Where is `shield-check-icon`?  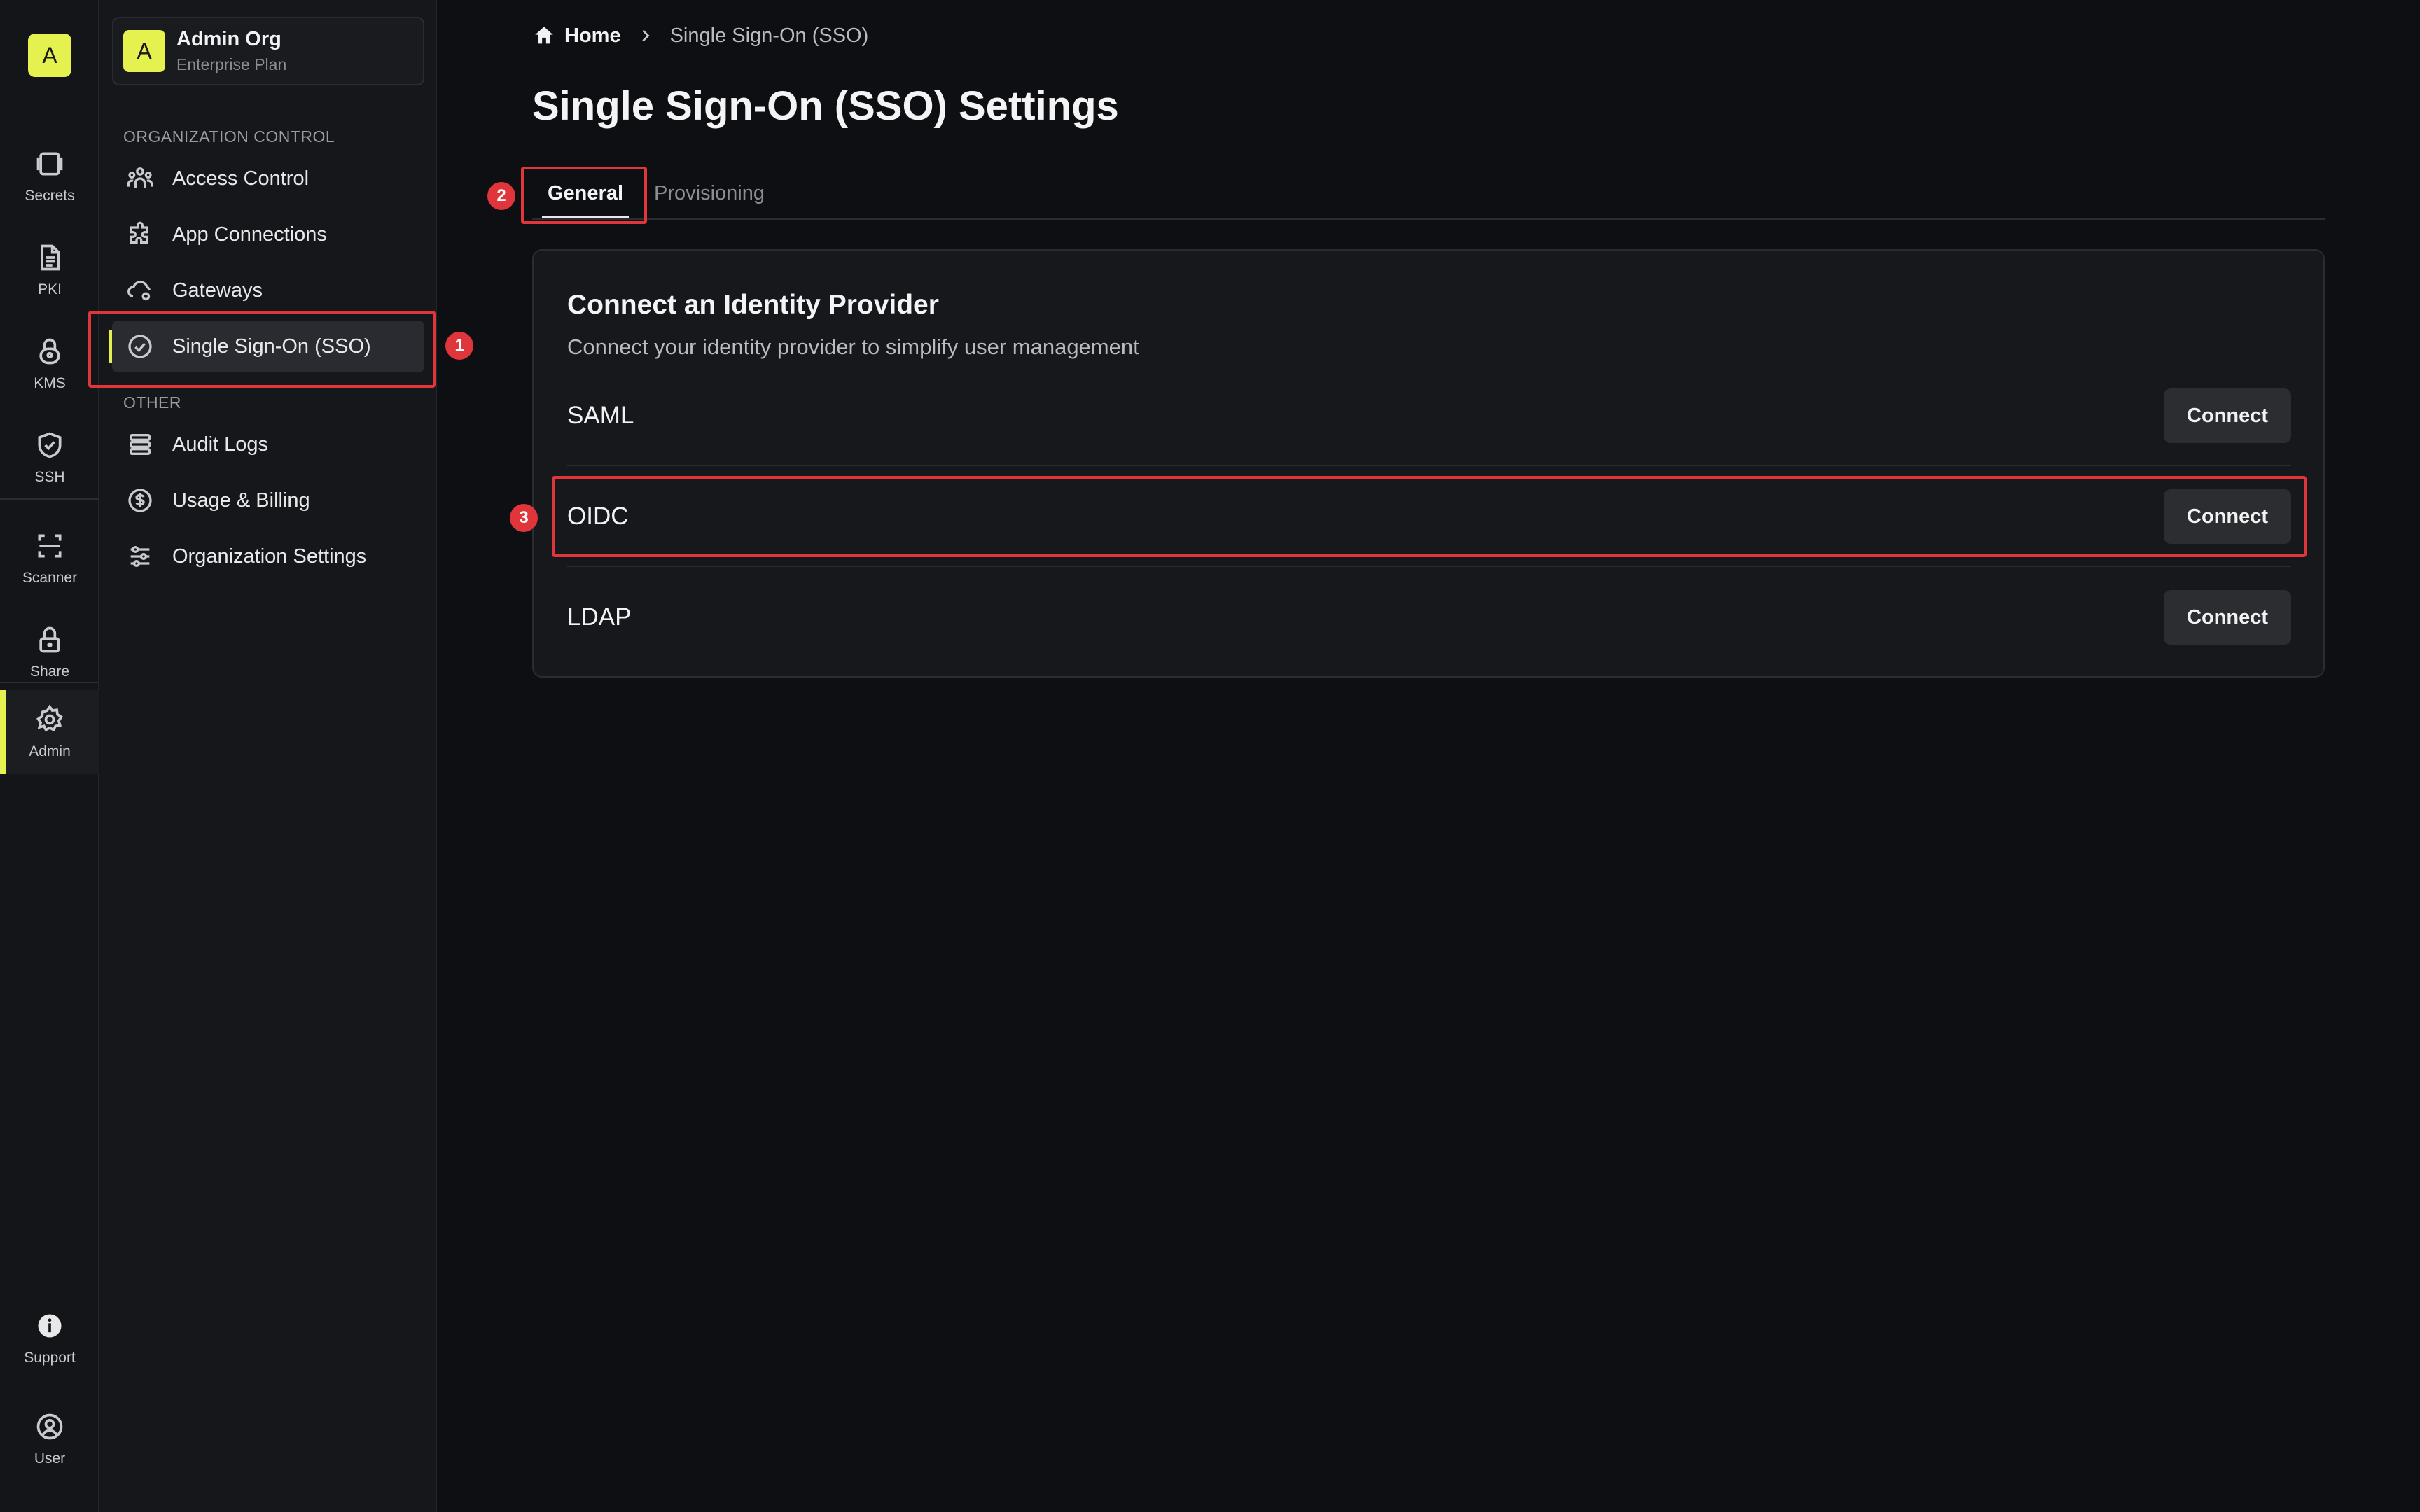 shield-check-icon is located at coordinates (50, 445).